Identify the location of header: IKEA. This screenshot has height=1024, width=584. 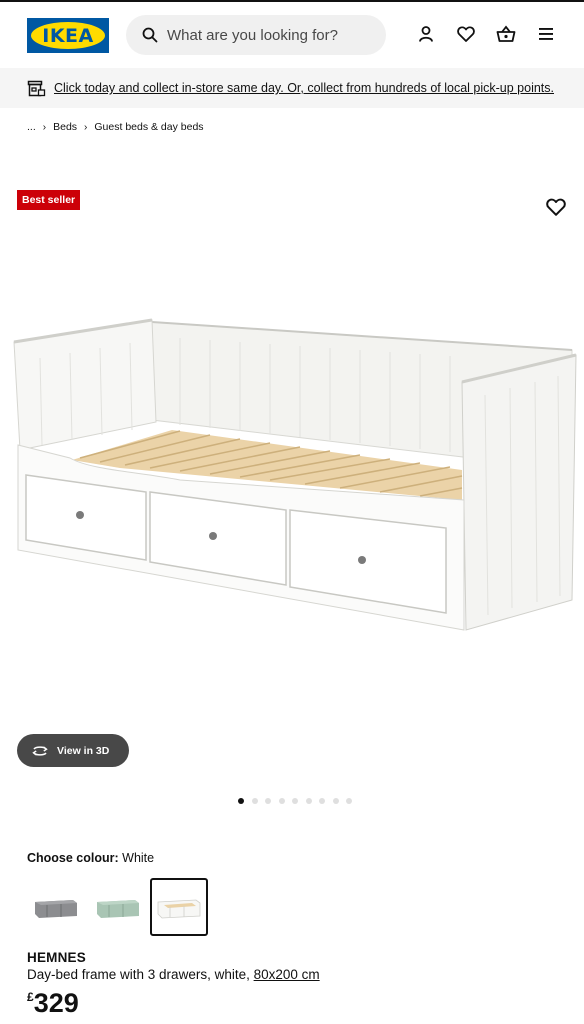
(292, 35).